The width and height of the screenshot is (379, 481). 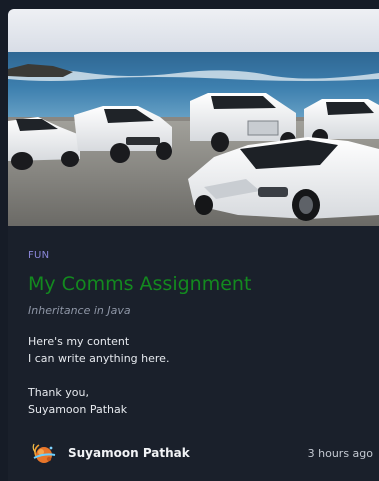 What do you see at coordinates (79, 341) in the screenshot?
I see `content-line: Here's my content` at bounding box center [79, 341].